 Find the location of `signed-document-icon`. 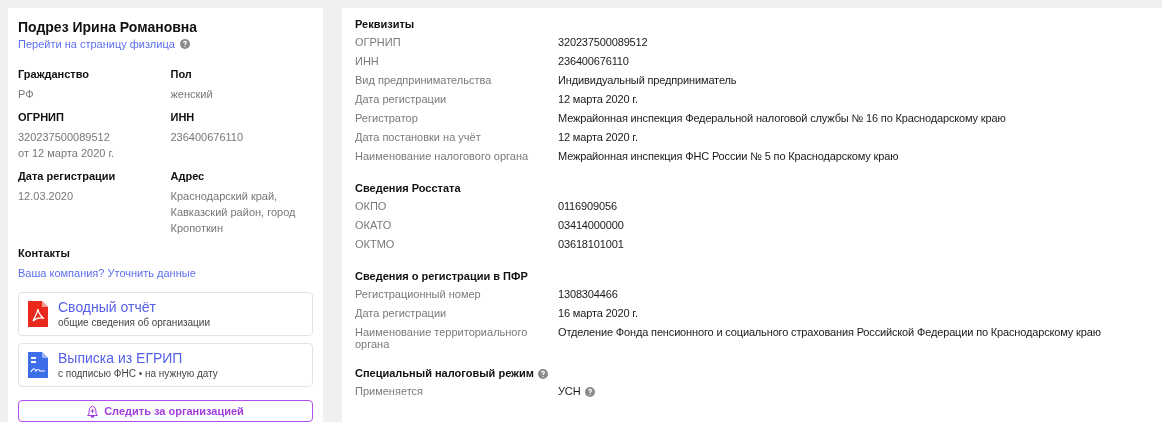

signed-document-icon is located at coordinates (38, 365).